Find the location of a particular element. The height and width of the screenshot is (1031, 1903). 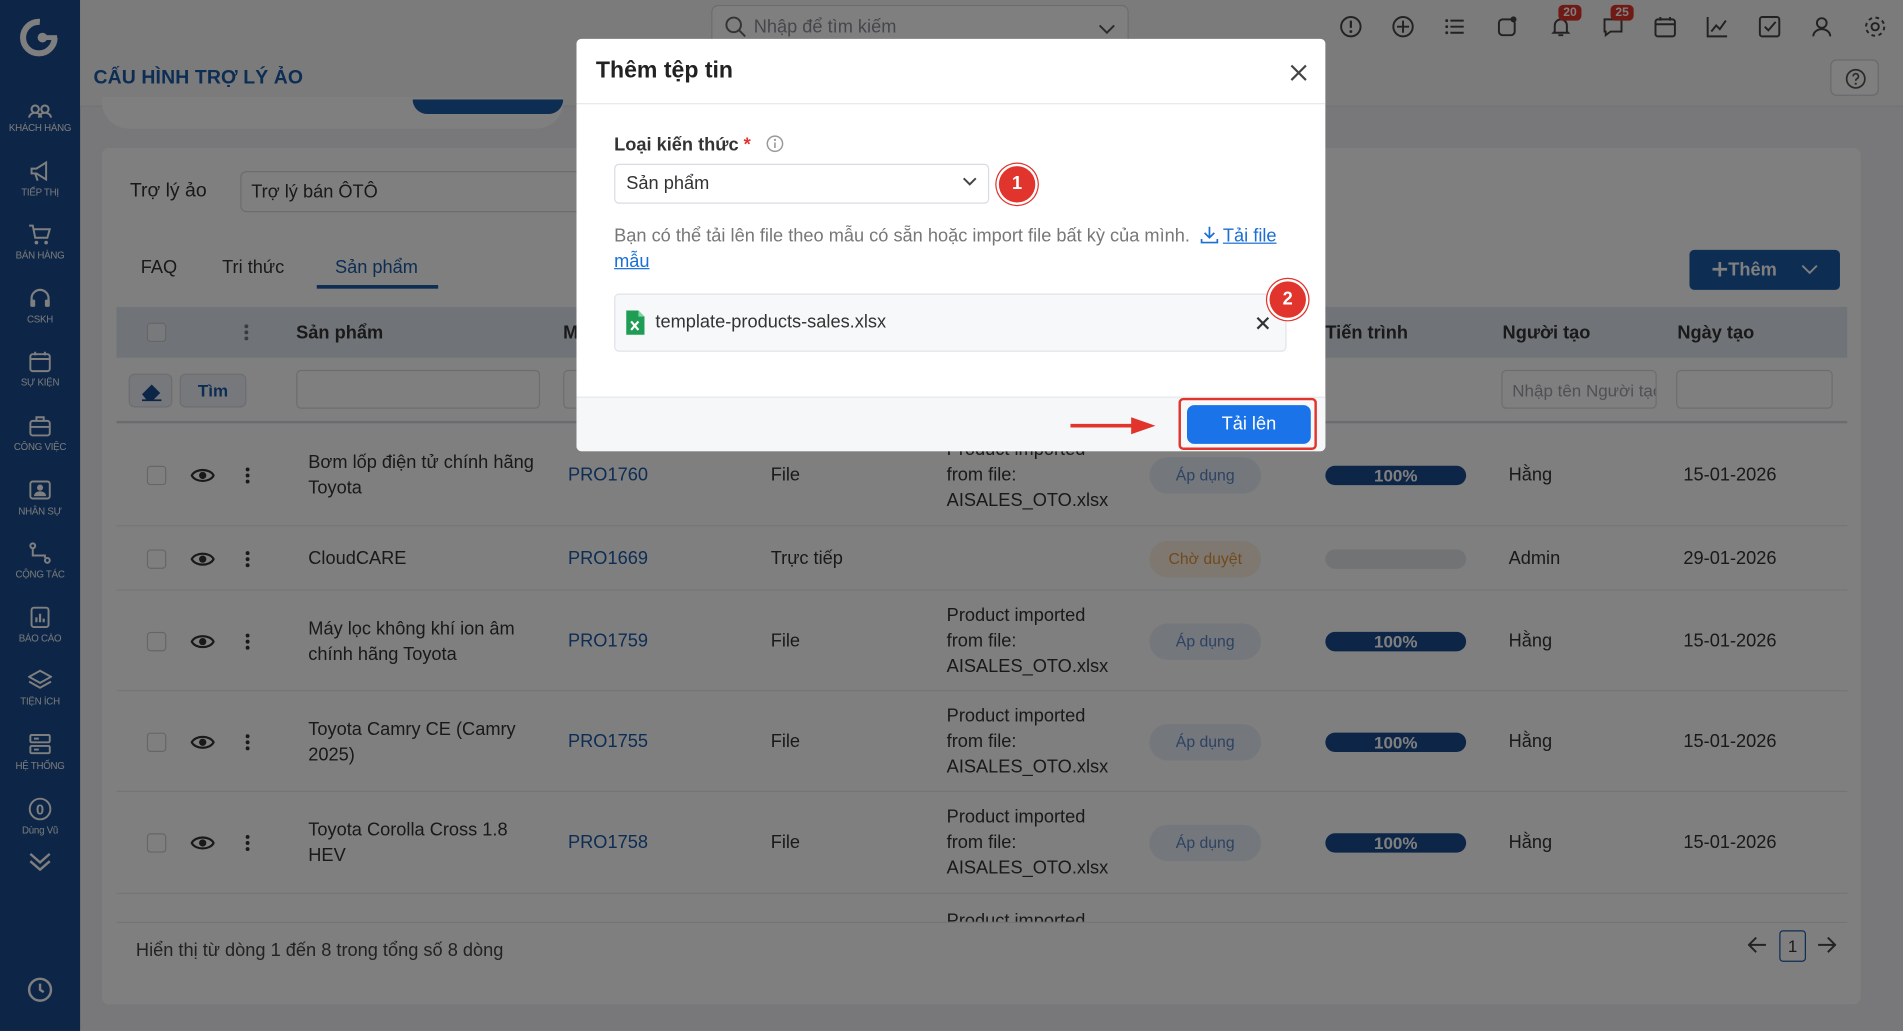

close-icon is located at coordinates (1299, 73).